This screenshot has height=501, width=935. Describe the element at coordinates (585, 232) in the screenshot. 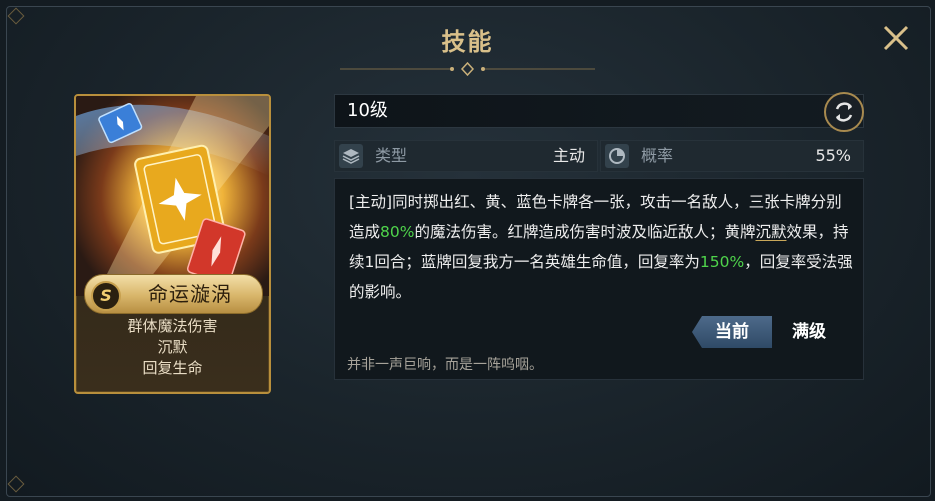

I see `description-text: 的魔法伤害。红牌造成伤害时波及临近敌人；黄牌` at that location.